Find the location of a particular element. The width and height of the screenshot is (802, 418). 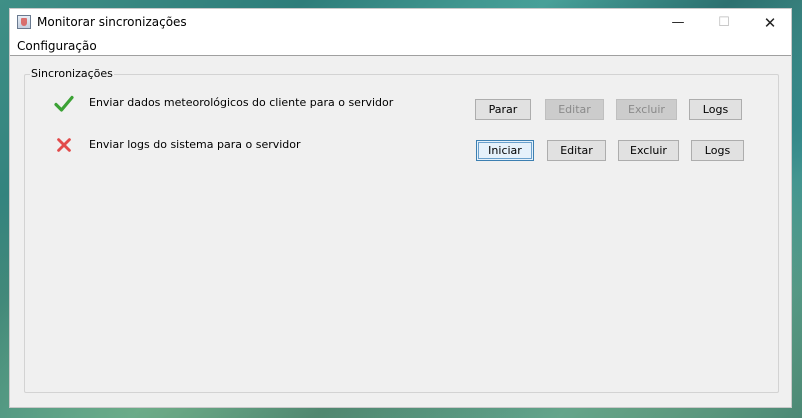

minimize-icon: — is located at coordinates (678, 22).